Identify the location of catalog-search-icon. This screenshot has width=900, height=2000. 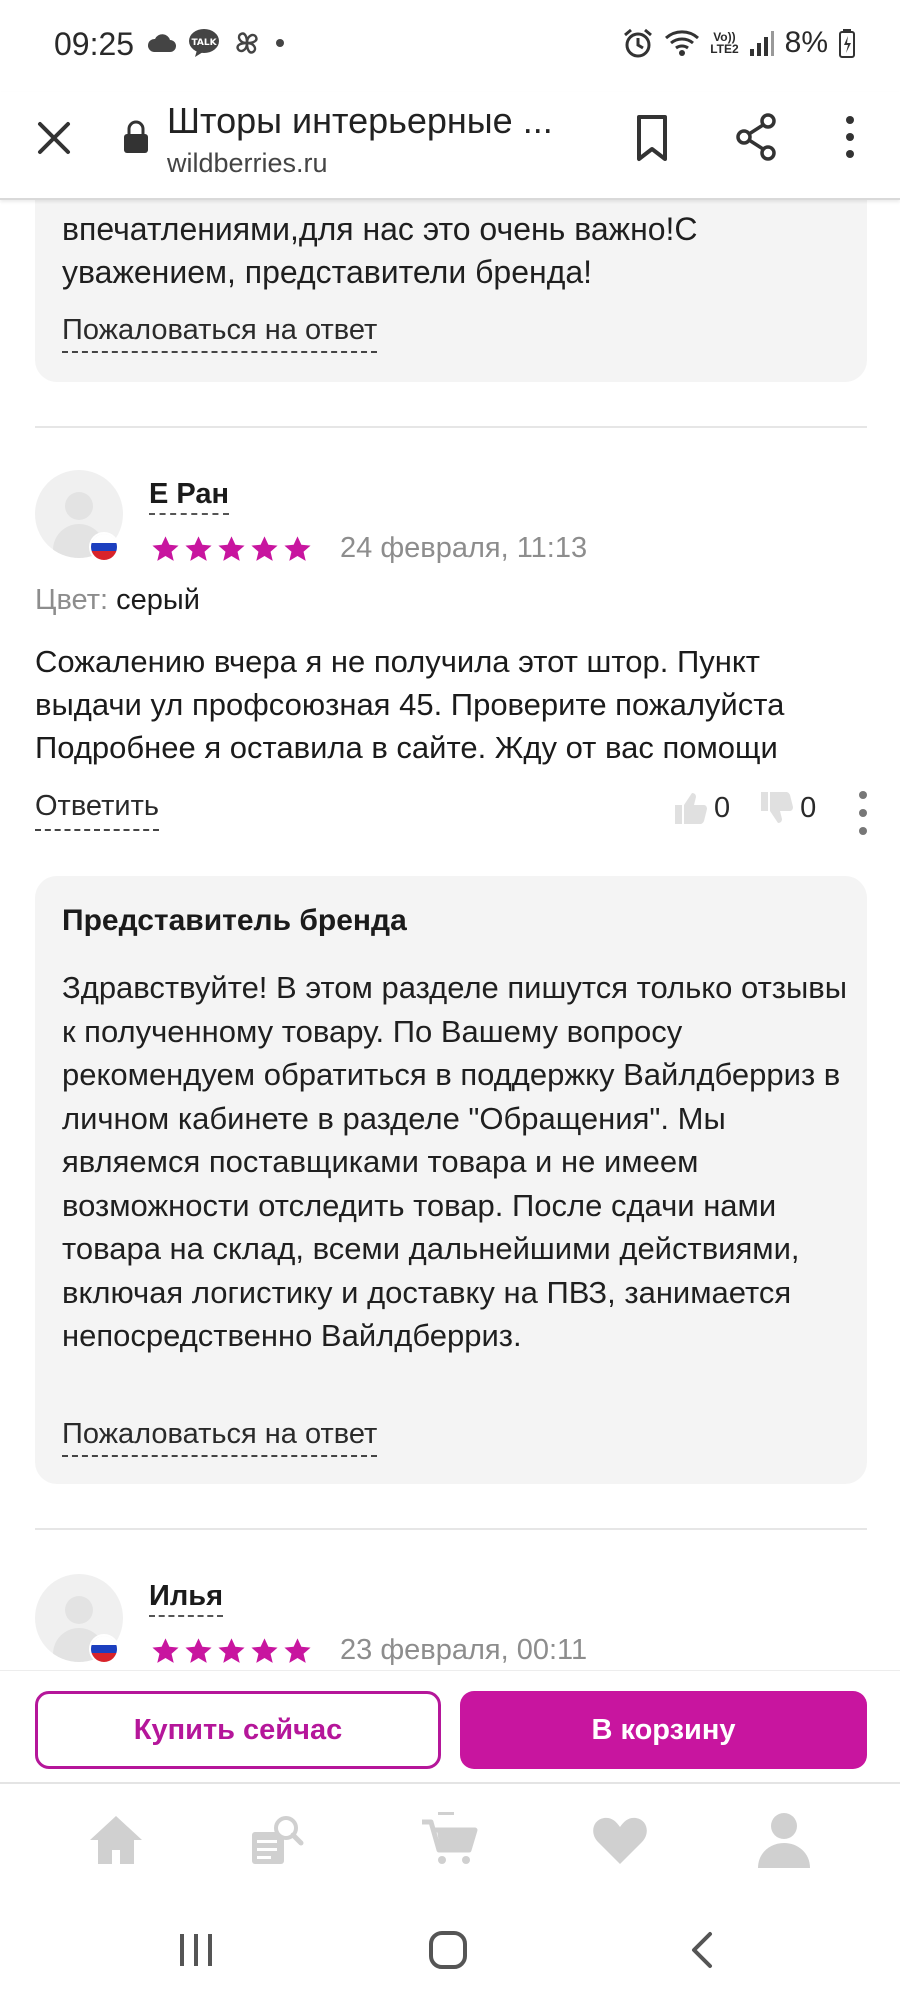
(276, 1840).